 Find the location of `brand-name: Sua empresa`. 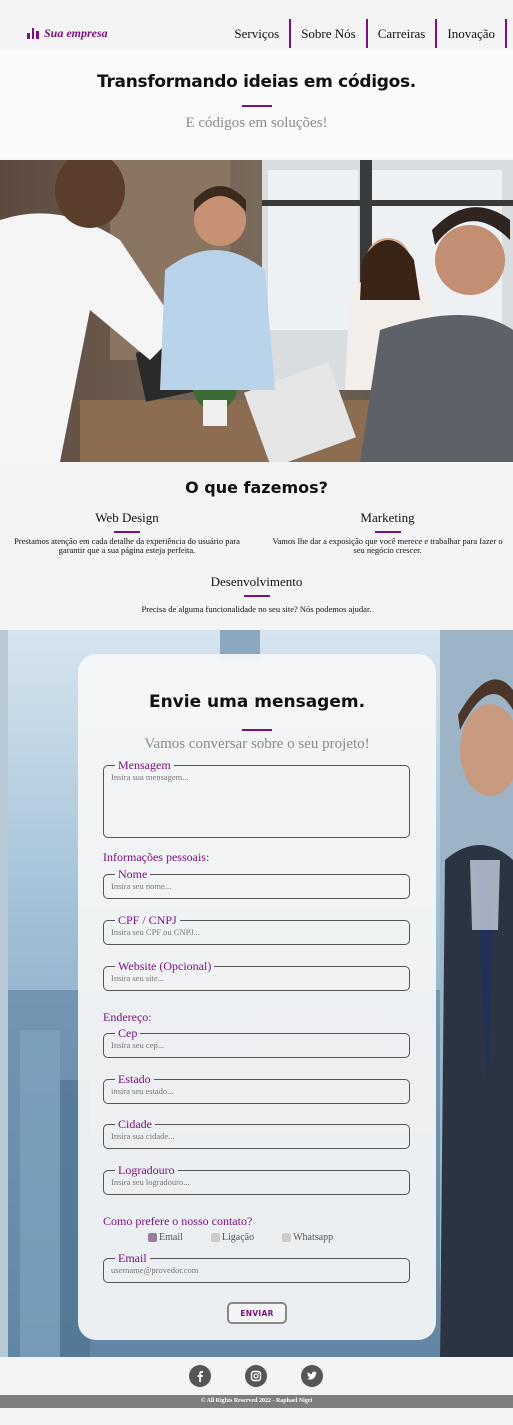

brand-name: Sua empresa is located at coordinates (76, 33).